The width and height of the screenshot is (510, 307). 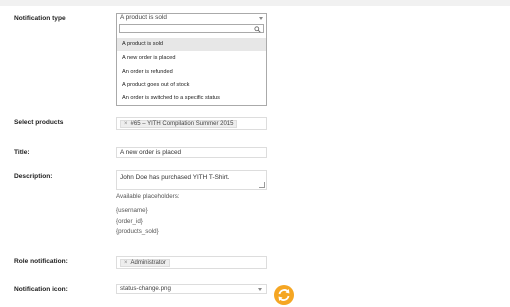 I want to click on notification-icon-select: status-change.png, so click(x=191, y=289).